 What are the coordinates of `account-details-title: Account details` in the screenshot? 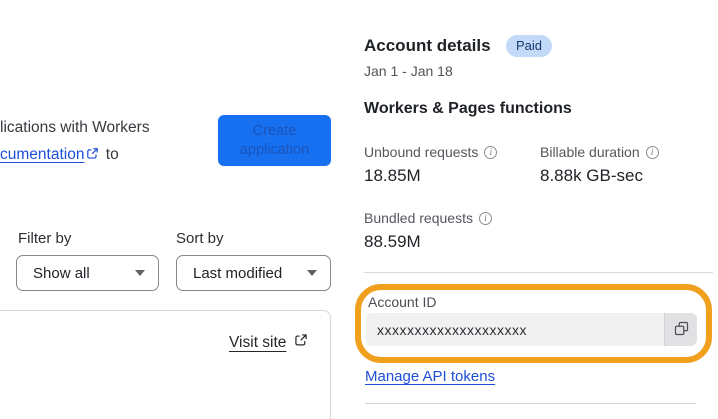 It's located at (427, 45).